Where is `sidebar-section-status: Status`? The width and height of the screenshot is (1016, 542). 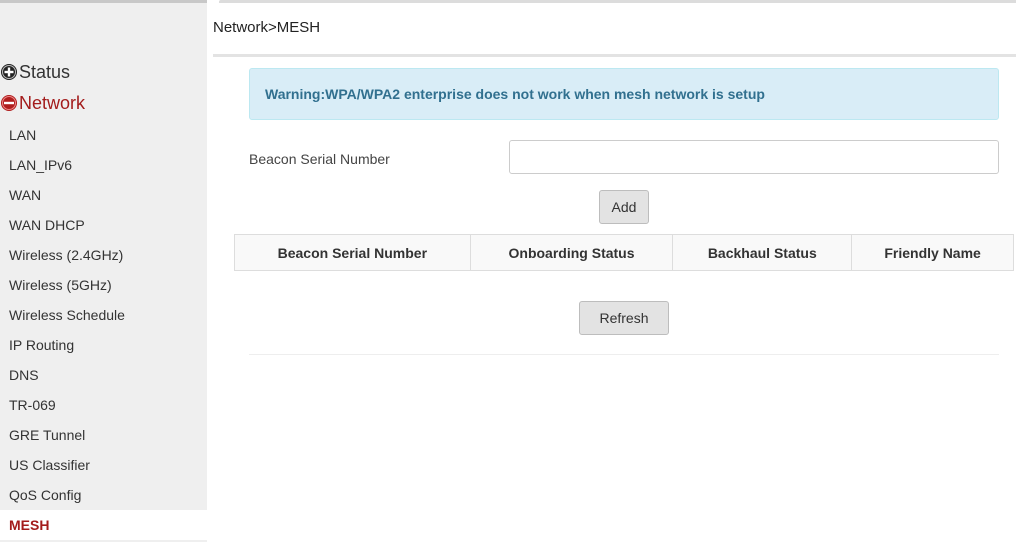
sidebar-section-status: Status is located at coordinates (35, 72).